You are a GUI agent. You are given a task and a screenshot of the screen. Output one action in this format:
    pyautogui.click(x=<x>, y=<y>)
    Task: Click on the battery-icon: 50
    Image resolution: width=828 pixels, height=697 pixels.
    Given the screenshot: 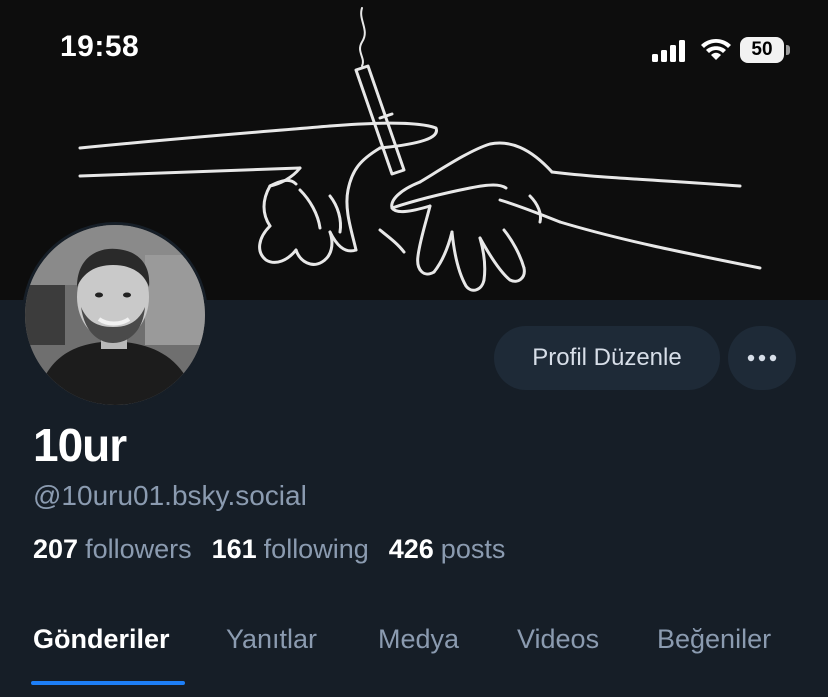 What is the action you would take?
    pyautogui.click(x=765, y=50)
    